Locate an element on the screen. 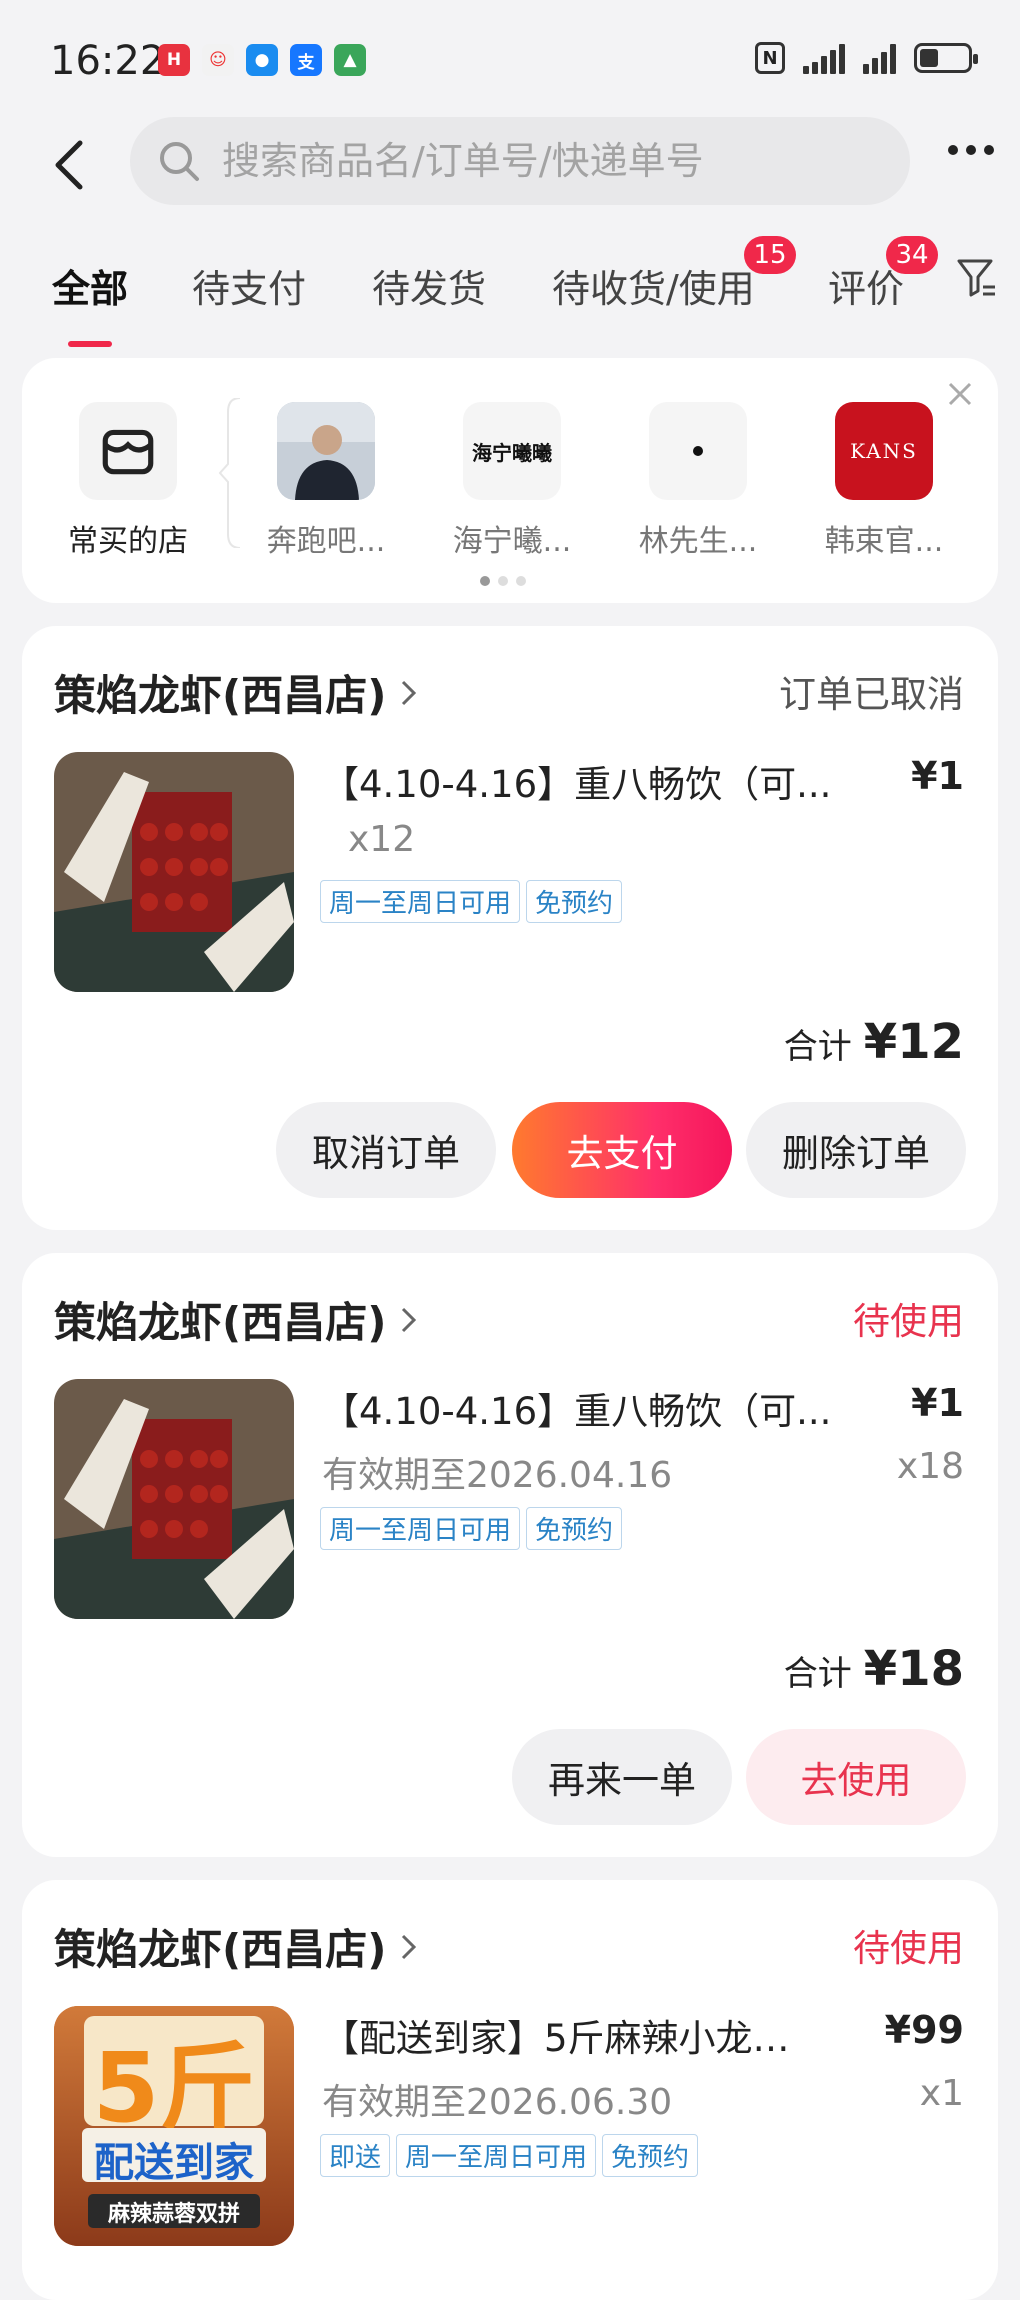 Image resolution: width=1020 pixels, height=2300 pixels. divider is located at coordinates (229, 473).